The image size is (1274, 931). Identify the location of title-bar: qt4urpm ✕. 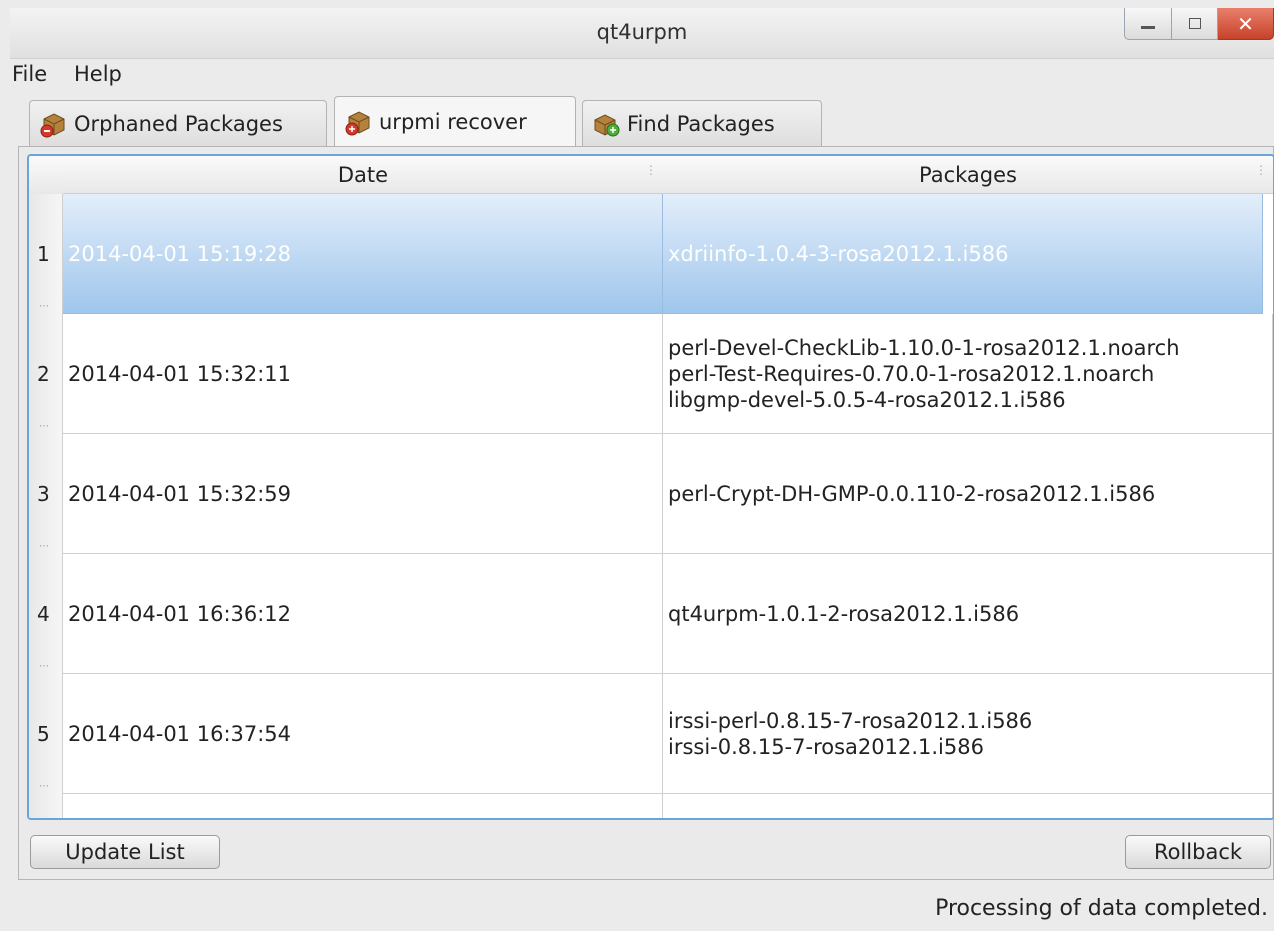
(642, 33).